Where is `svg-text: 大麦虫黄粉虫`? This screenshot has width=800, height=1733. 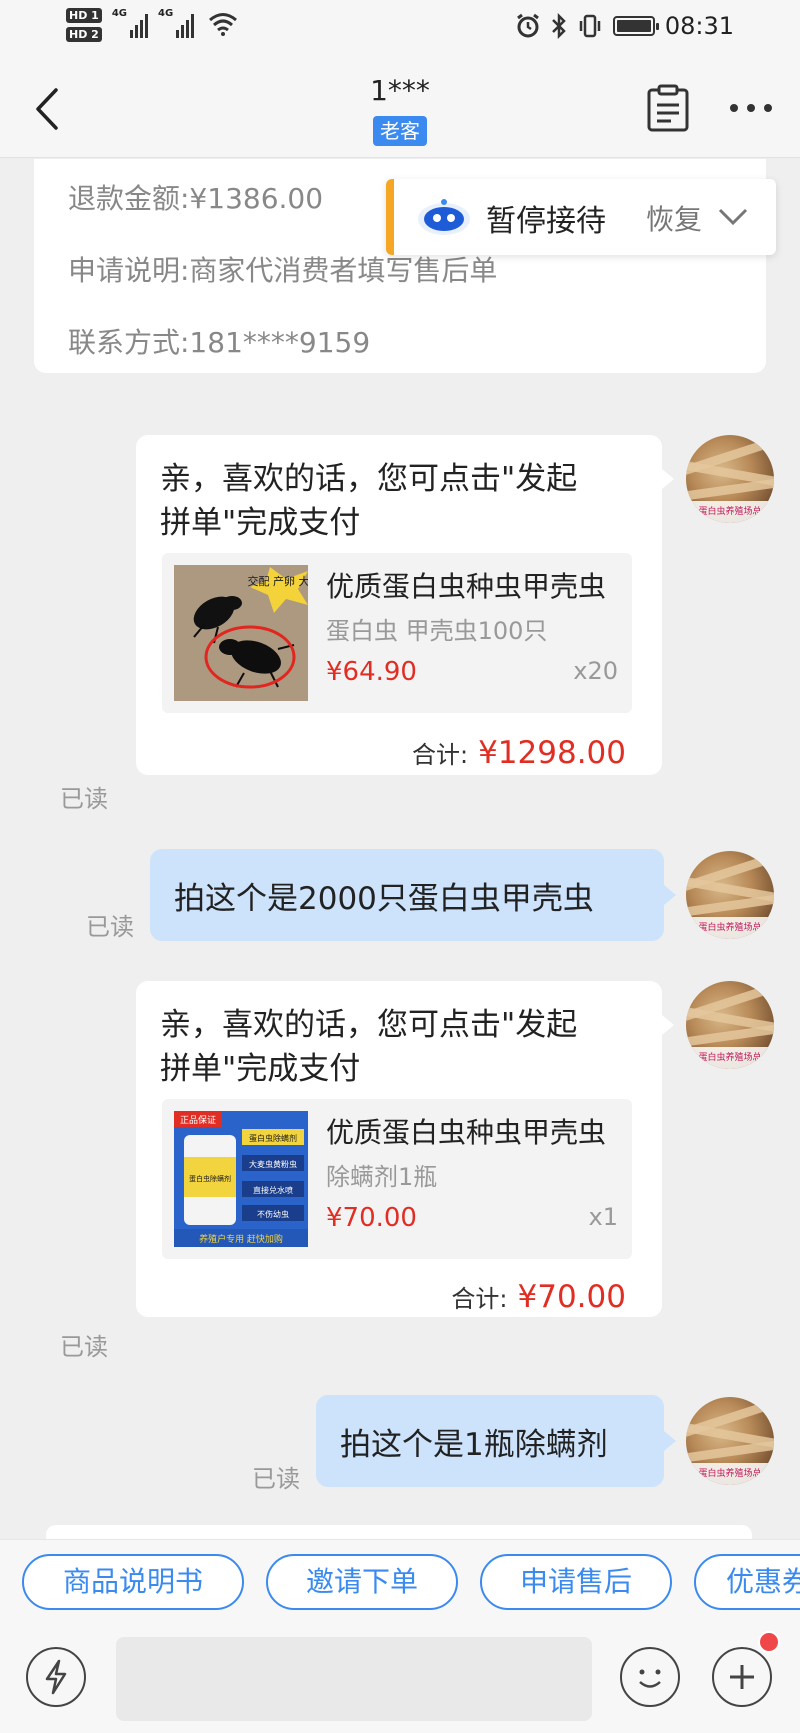 svg-text: 大麦虫黄粉虫 is located at coordinates (273, 1164).